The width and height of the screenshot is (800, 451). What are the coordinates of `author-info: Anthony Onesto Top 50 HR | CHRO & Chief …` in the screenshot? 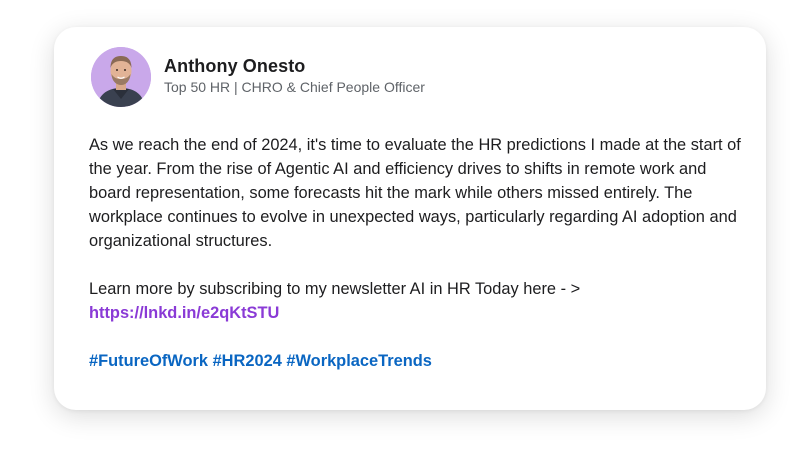 It's located at (294, 75).